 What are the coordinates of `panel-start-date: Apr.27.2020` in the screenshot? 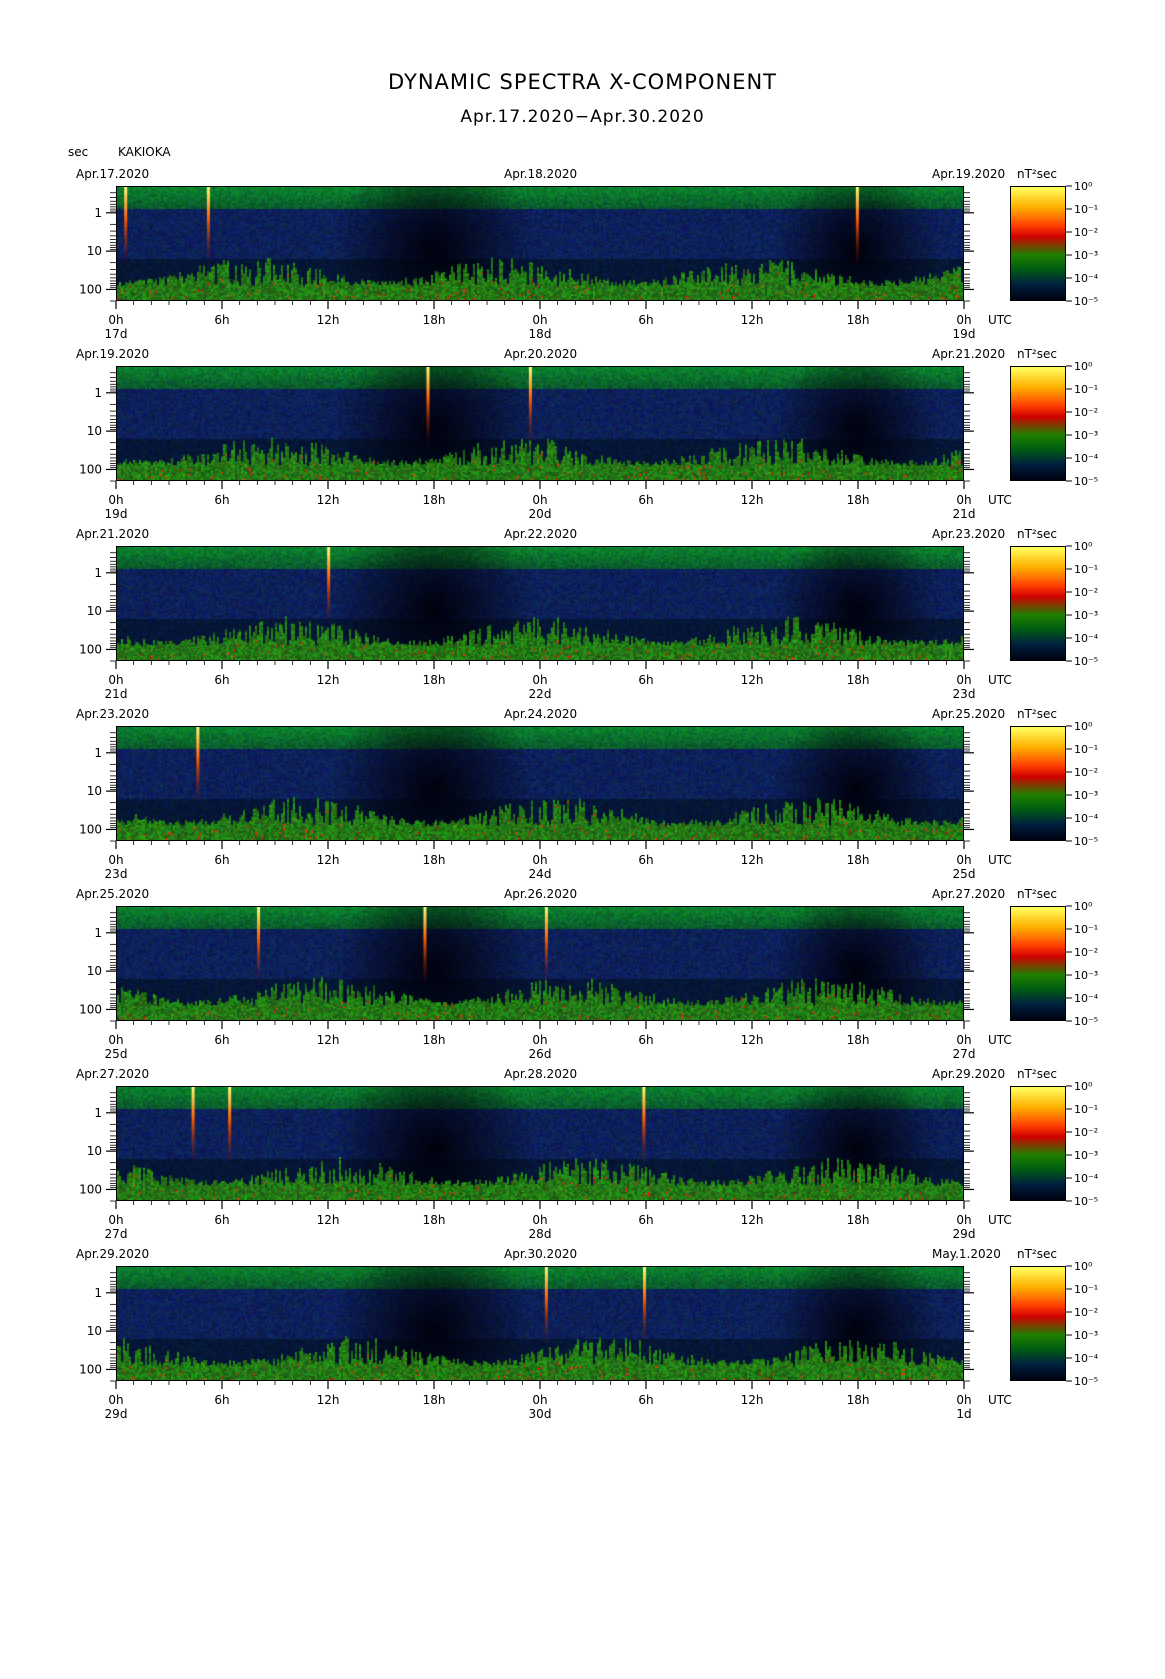 It's located at (113, 1074).